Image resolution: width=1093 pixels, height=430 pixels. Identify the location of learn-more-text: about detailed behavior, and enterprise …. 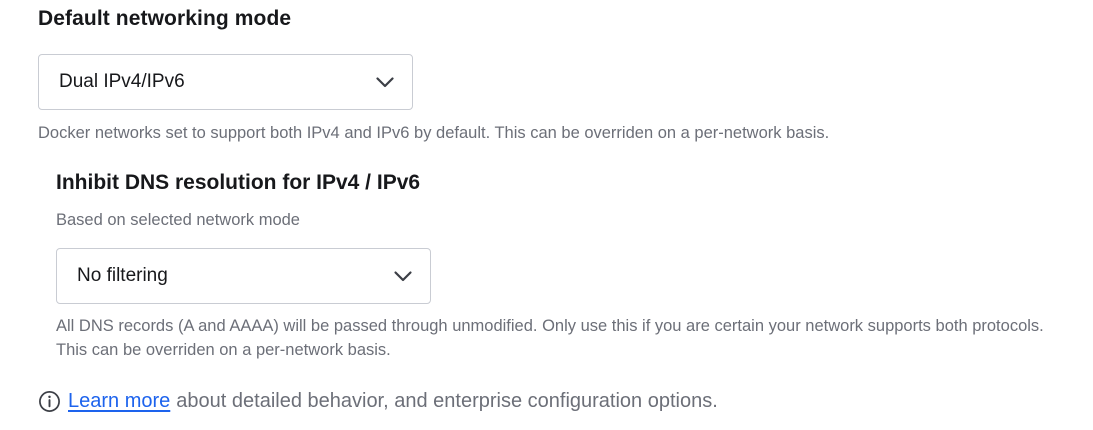
(447, 400).